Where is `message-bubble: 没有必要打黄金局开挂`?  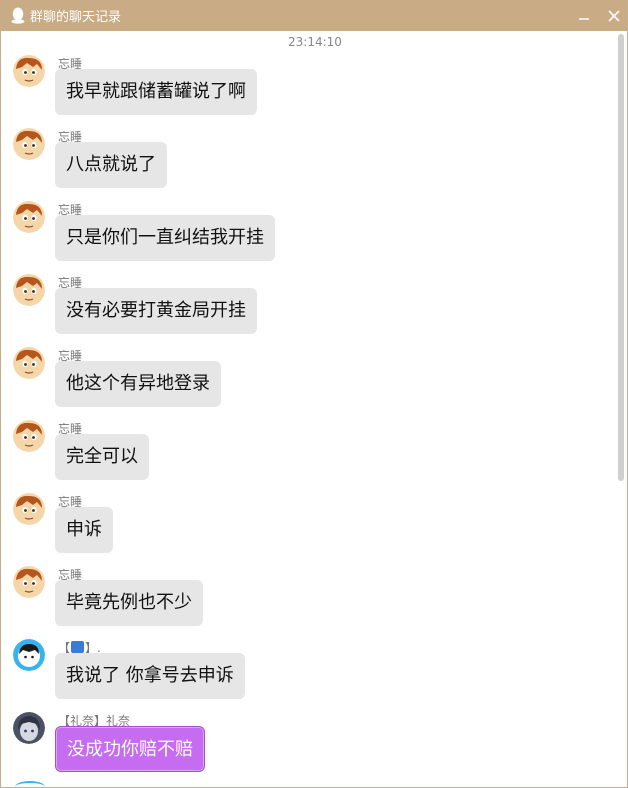
message-bubble: 没有必要打黄金局开挂 is located at coordinates (156, 311).